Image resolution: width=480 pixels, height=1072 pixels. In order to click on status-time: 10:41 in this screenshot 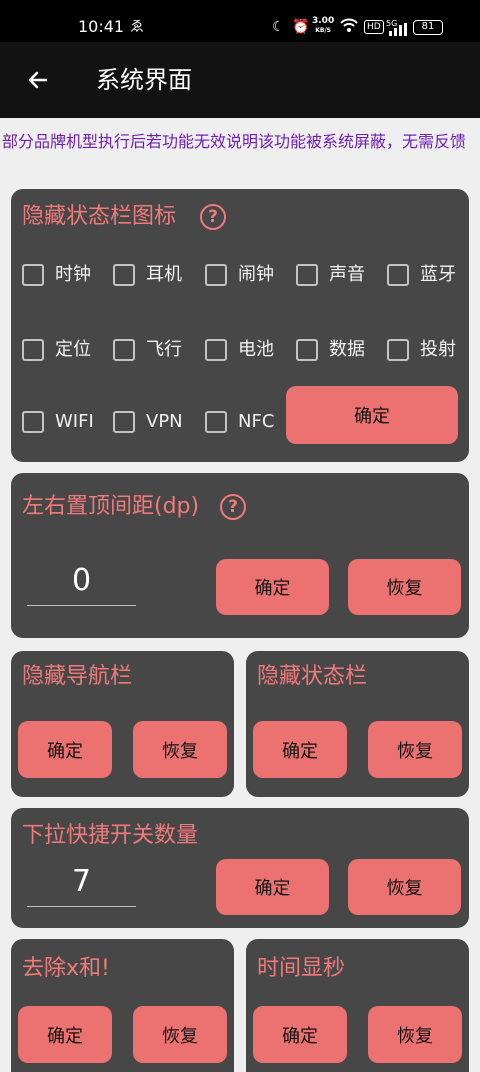, I will do `click(101, 26)`.